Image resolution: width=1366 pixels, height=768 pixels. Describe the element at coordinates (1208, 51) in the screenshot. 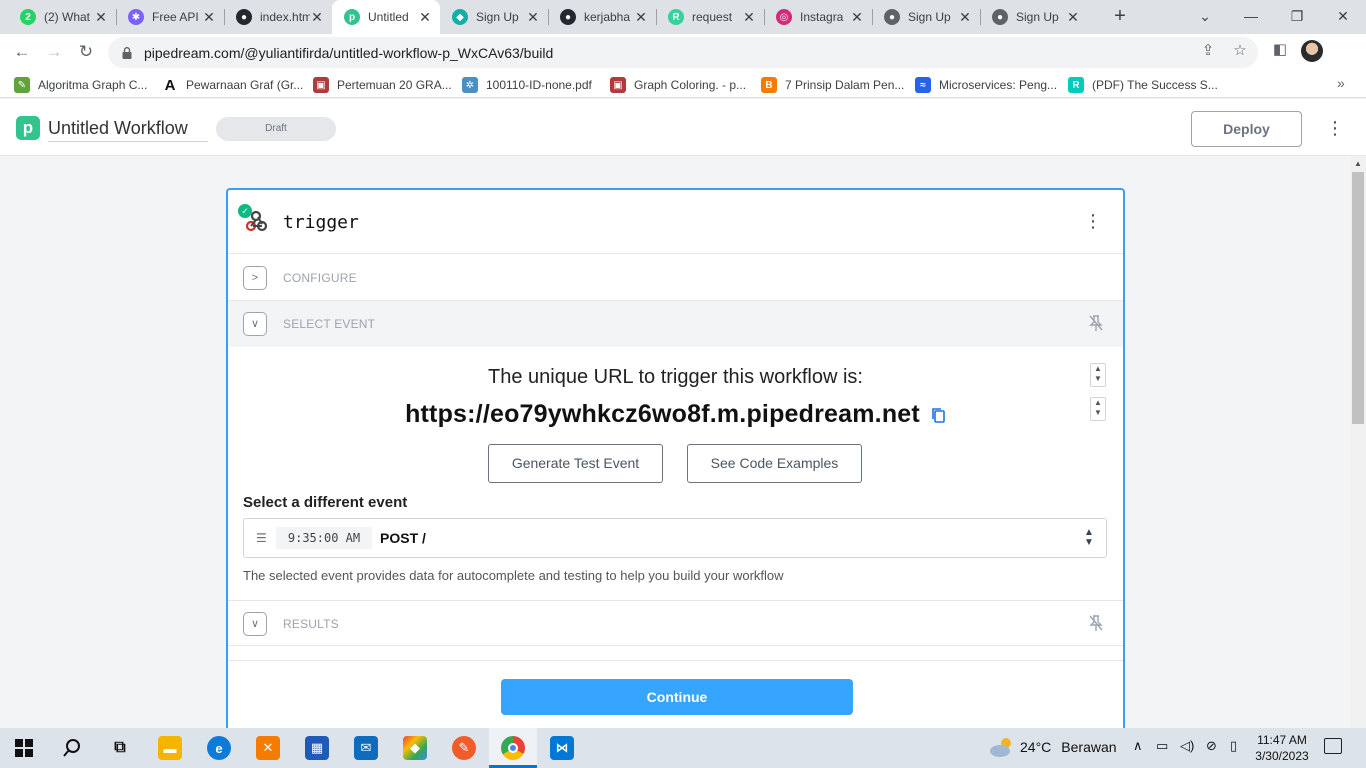

I see `share-icon: ⇪` at that location.